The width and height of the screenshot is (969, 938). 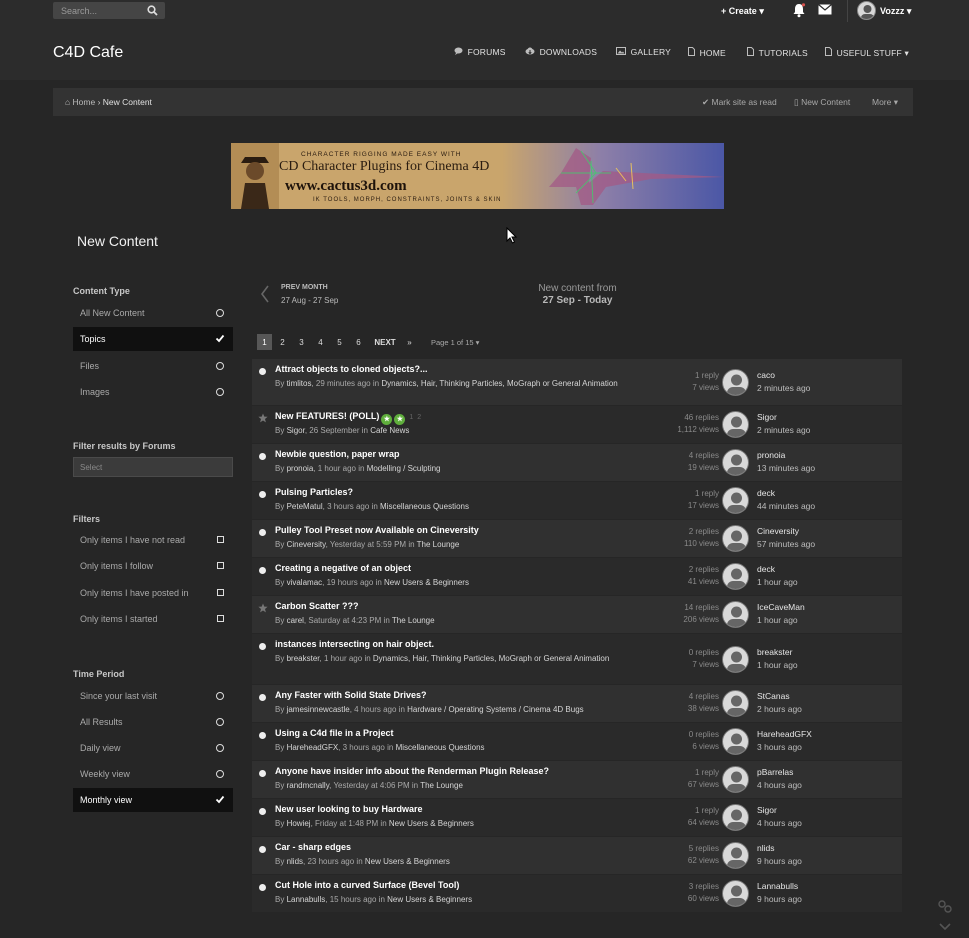 I want to click on topic-author: breakster, so click(x=303, y=658).